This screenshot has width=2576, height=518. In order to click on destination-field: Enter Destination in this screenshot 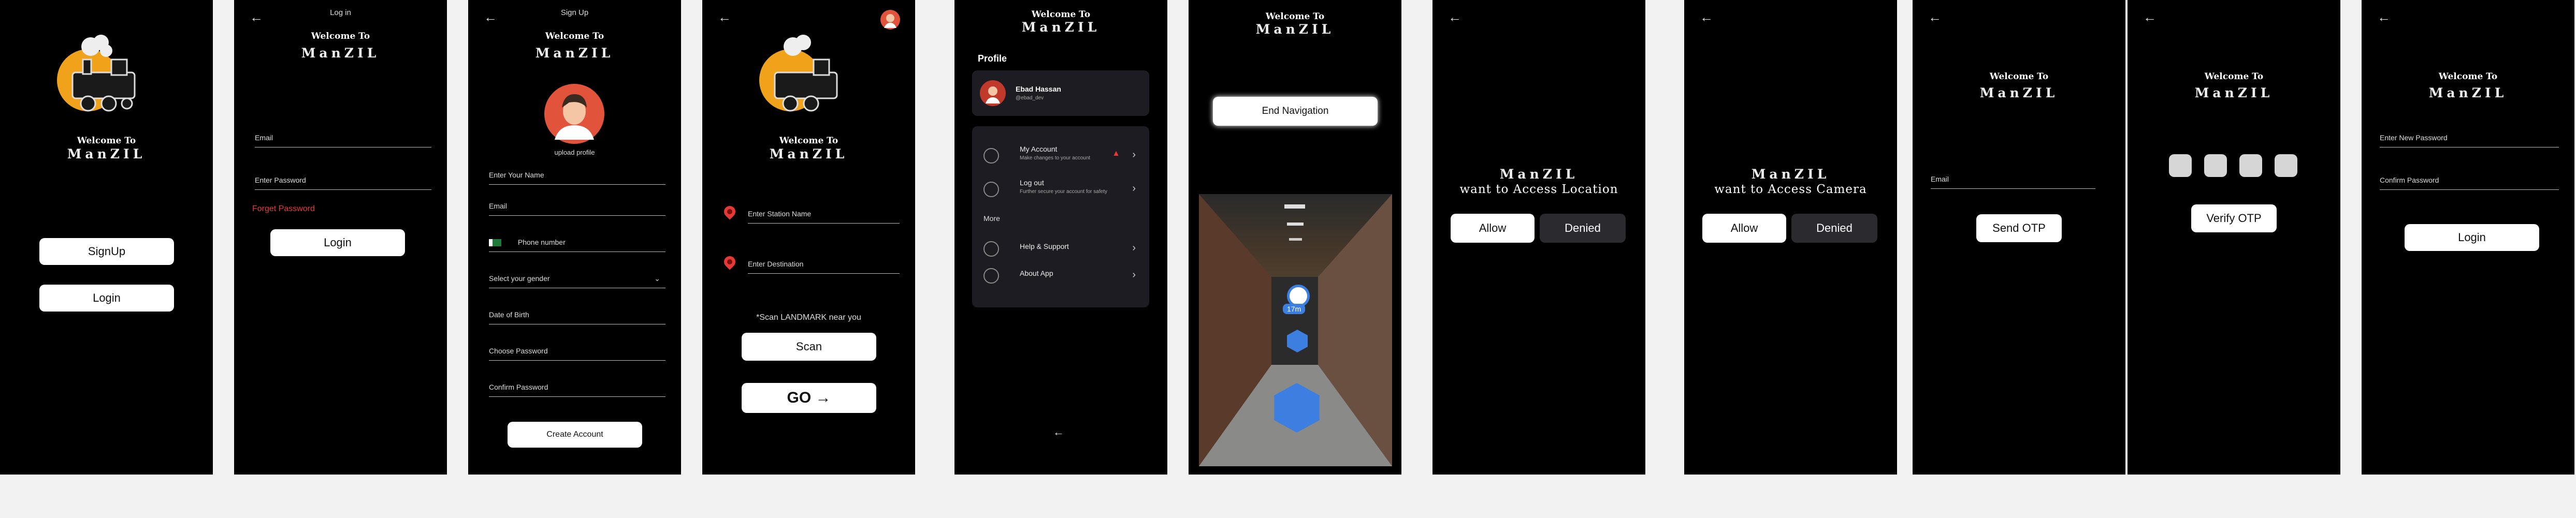, I will do `click(824, 267)`.